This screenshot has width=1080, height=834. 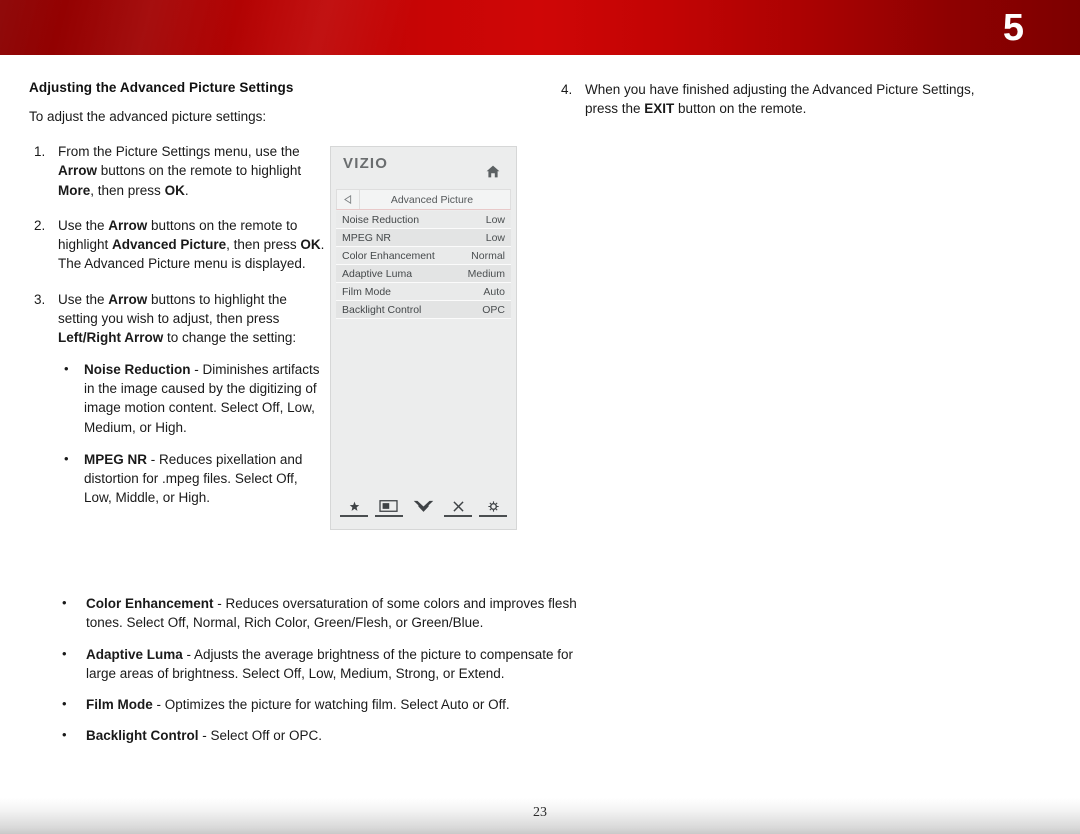 I want to click on chapter-header-banner: 5, so click(x=540, y=27).